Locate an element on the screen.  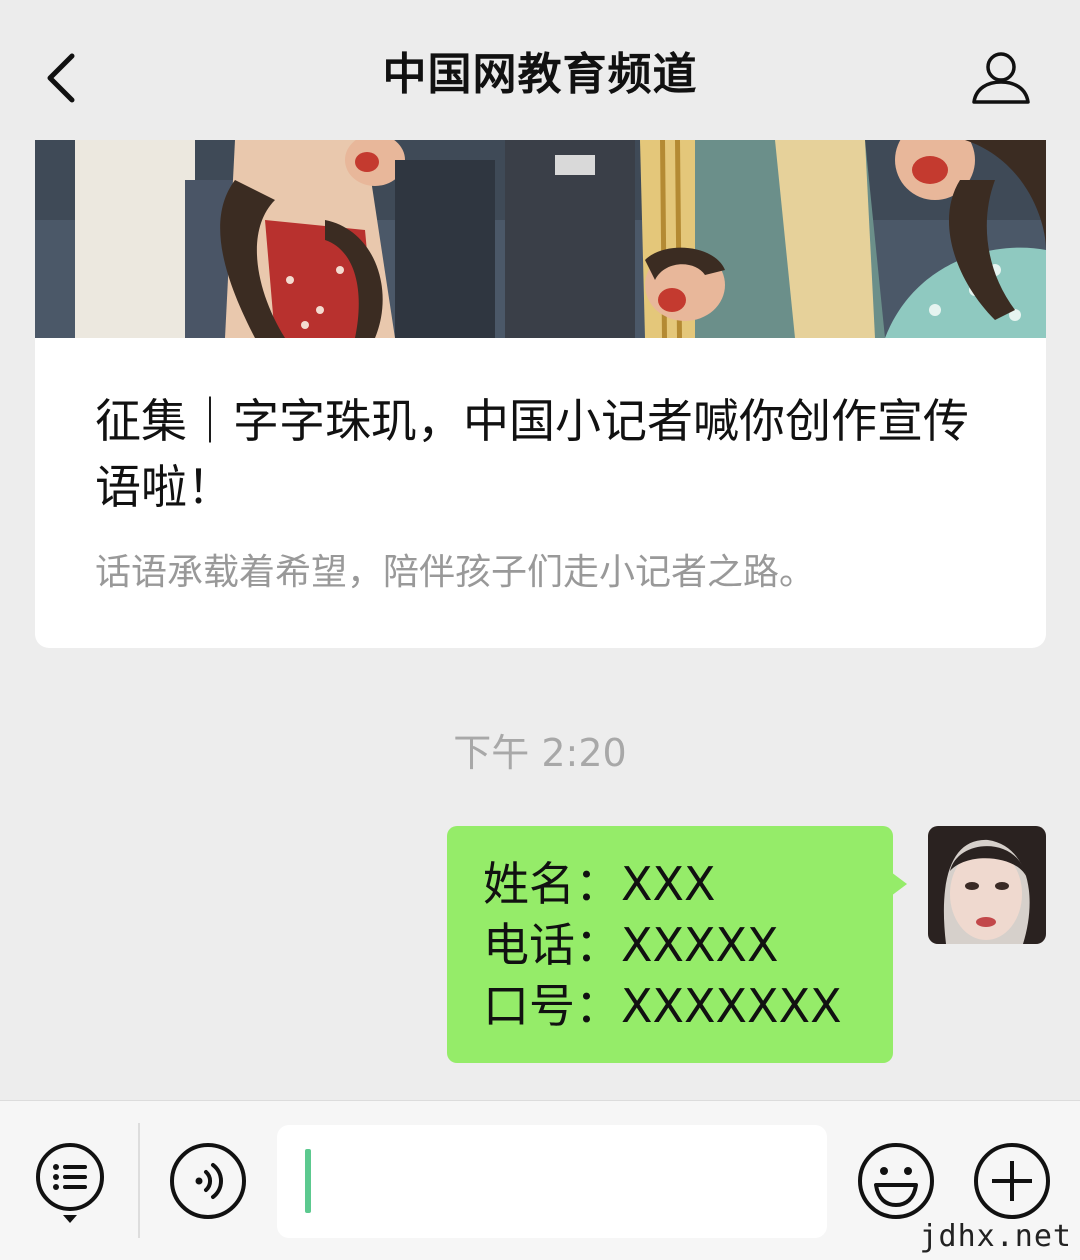
article-description: 话语承载着希望，陪伴孩子们走小记者之路。 is located at coordinates (455, 572).